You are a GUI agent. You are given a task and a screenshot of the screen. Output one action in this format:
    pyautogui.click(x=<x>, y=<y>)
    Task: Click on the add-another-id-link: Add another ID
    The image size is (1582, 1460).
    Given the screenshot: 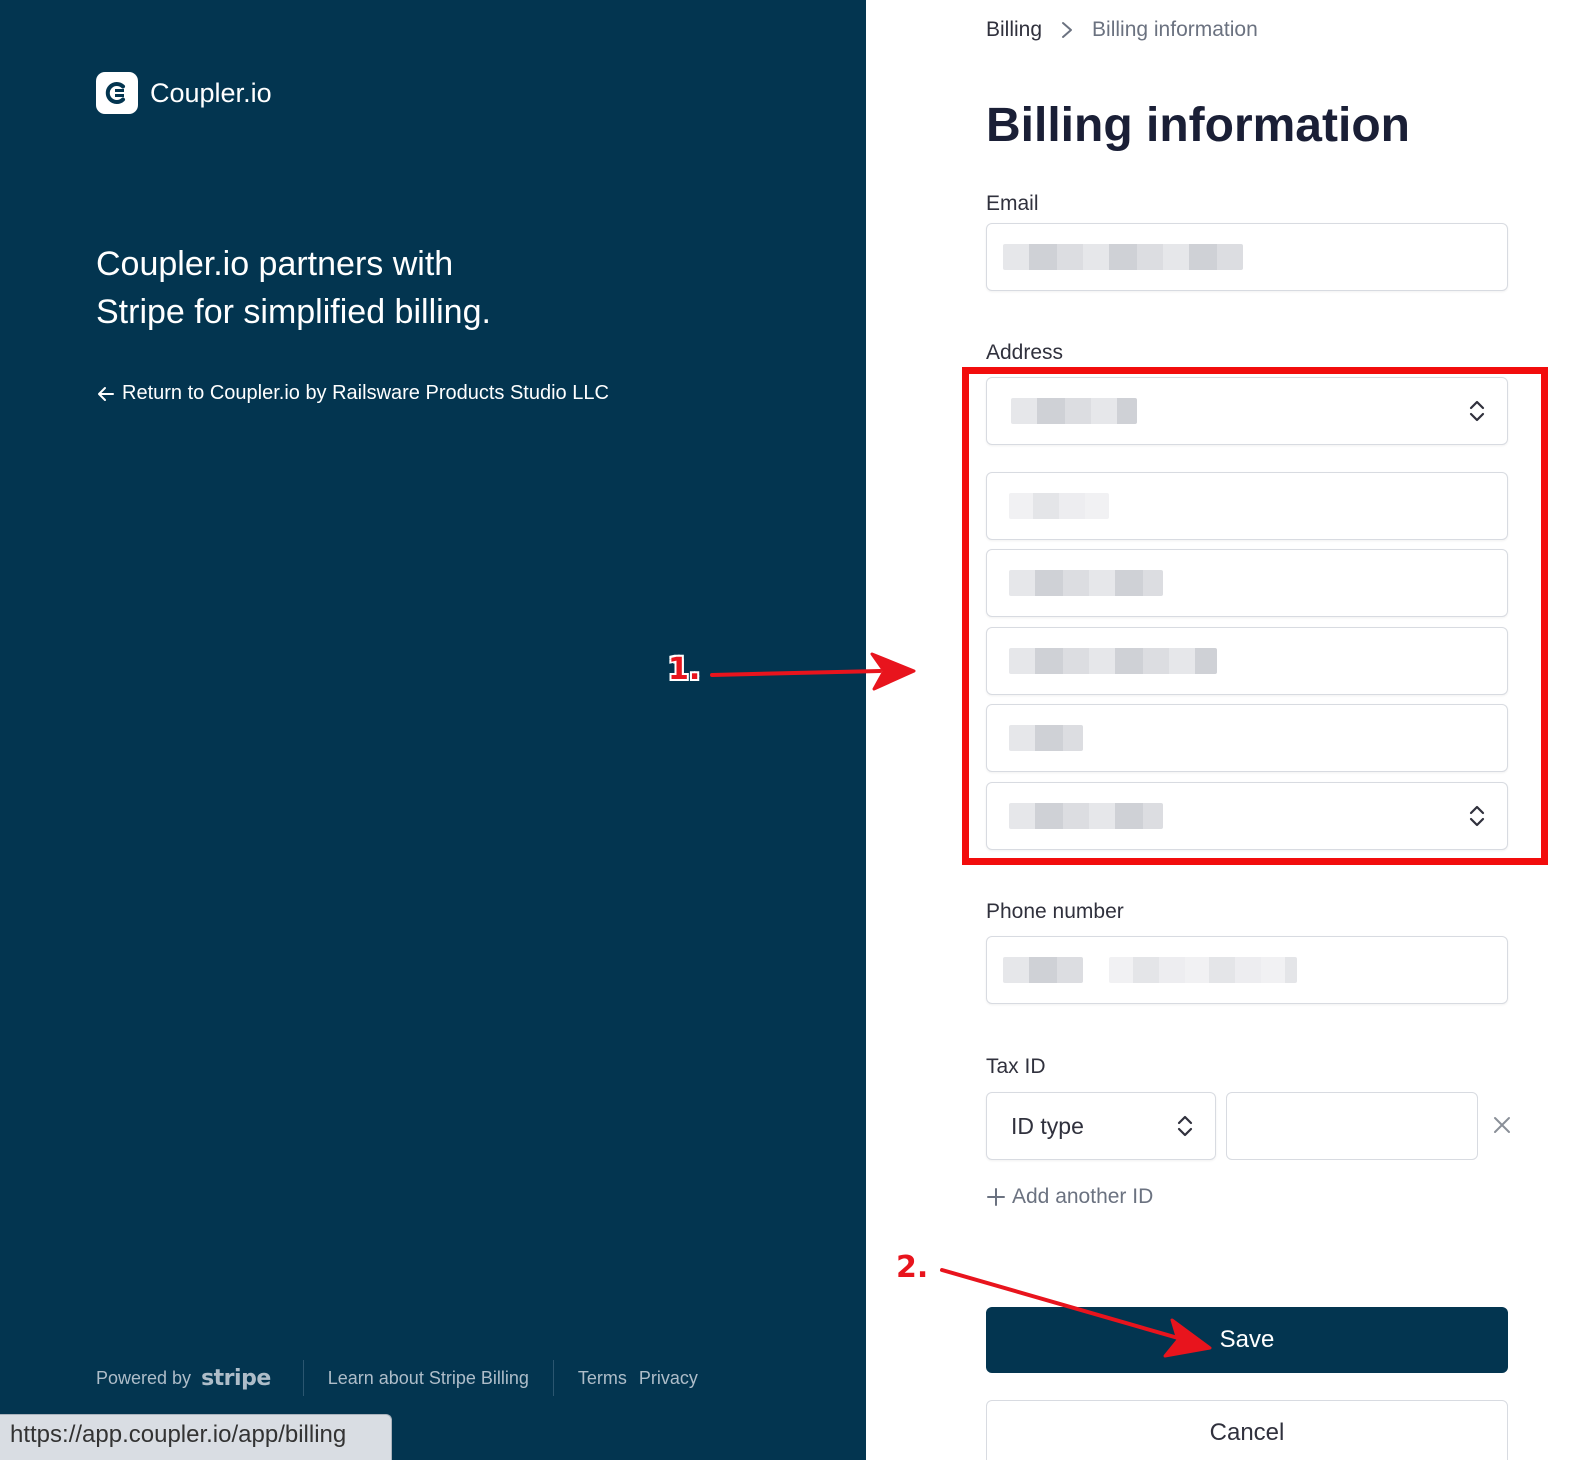 What is the action you would take?
    pyautogui.click(x=1069, y=1197)
    